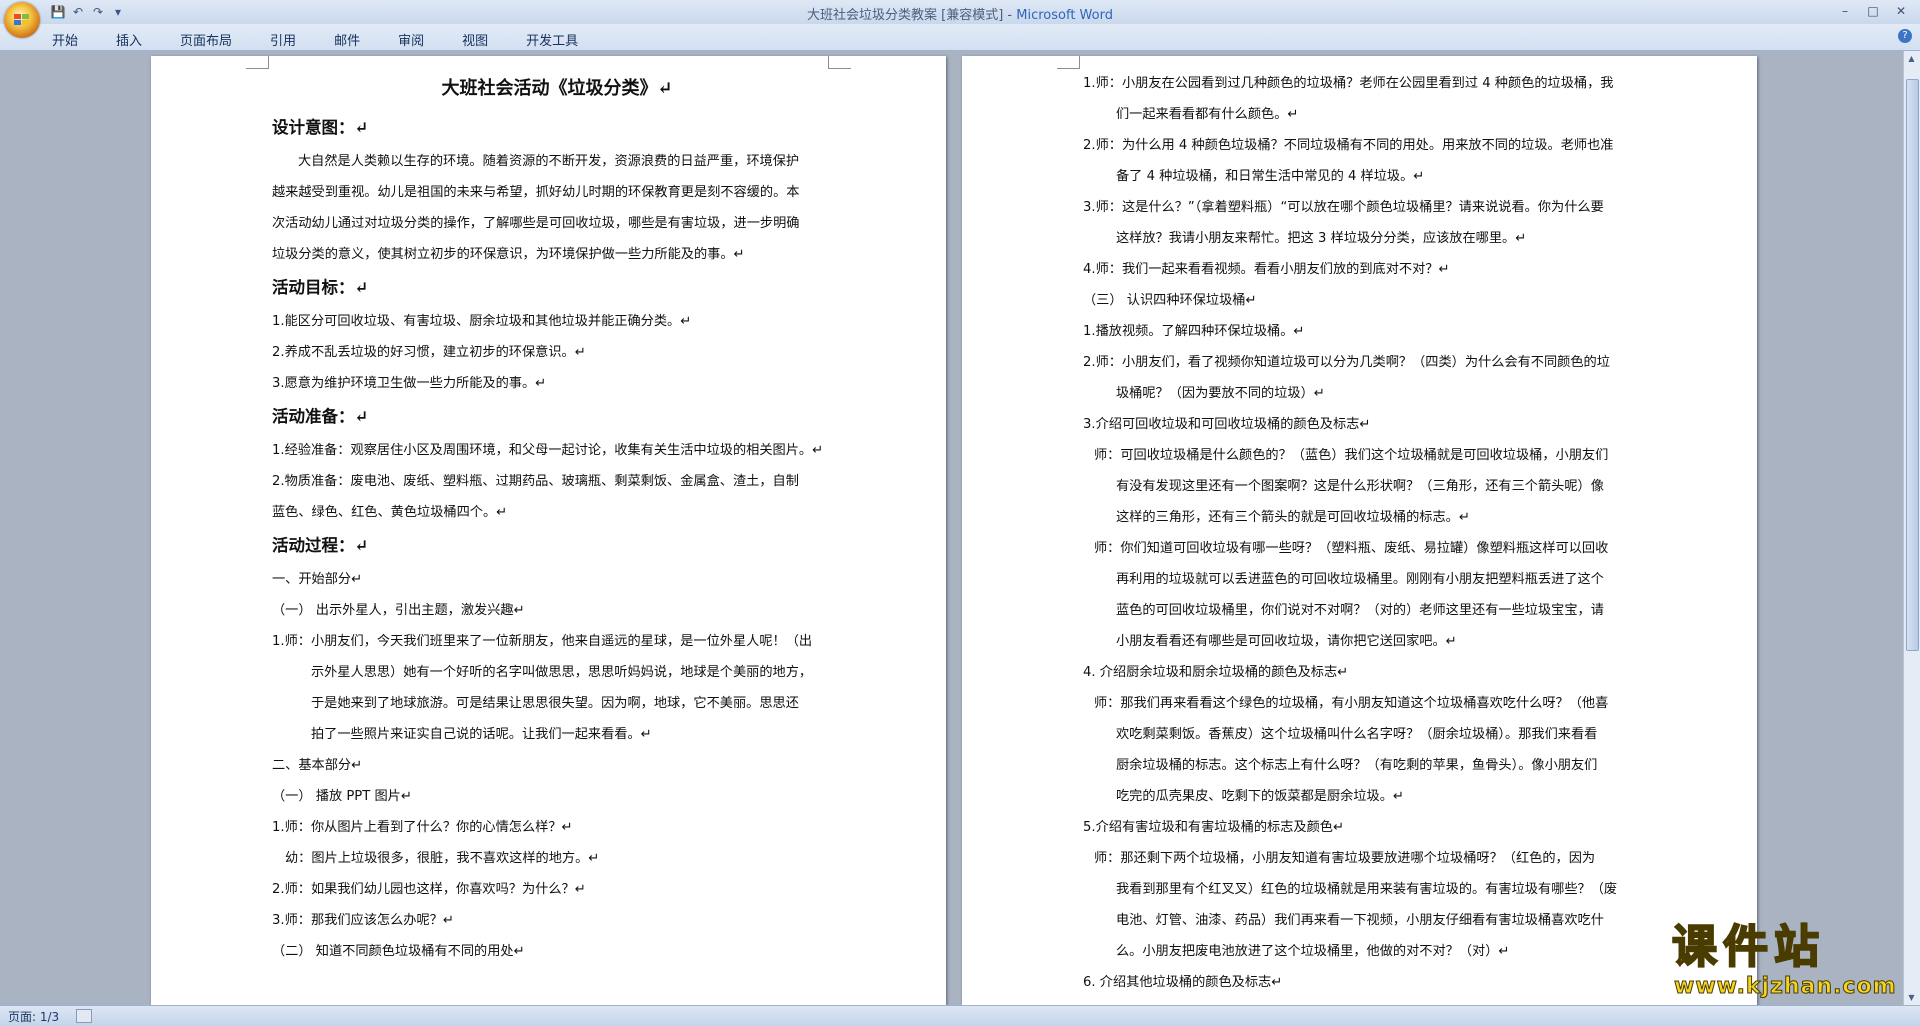 The height and width of the screenshot is (1026, 1920). What do you see at coordinates (1351, 703) in the screenshot?
I see `paragraph-line: 师：那我们再来看看这个绿色的垃圾桶，有小朋友知道这个垃圾桶喜欢吃什么呀？（他喜` at bounding box center [1351, 703].